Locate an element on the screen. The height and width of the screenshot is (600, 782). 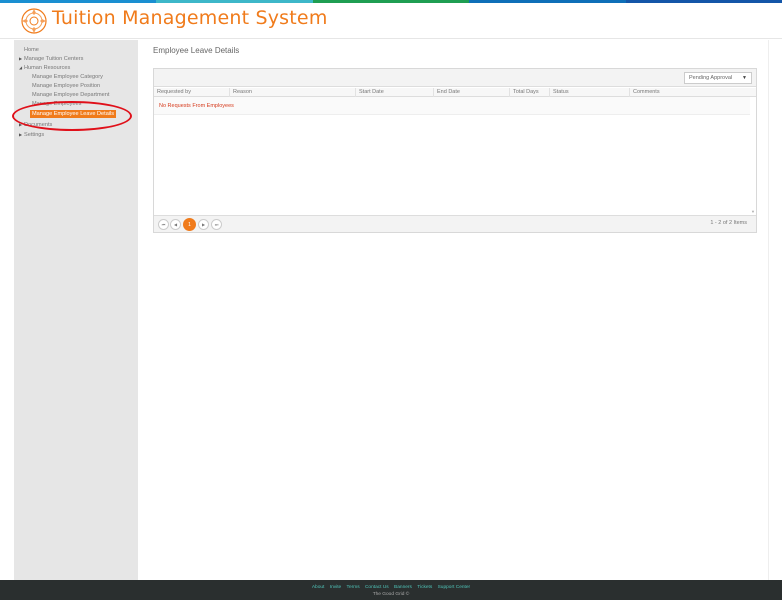
current-page-button: 1 is located at coordinates (189, 224).